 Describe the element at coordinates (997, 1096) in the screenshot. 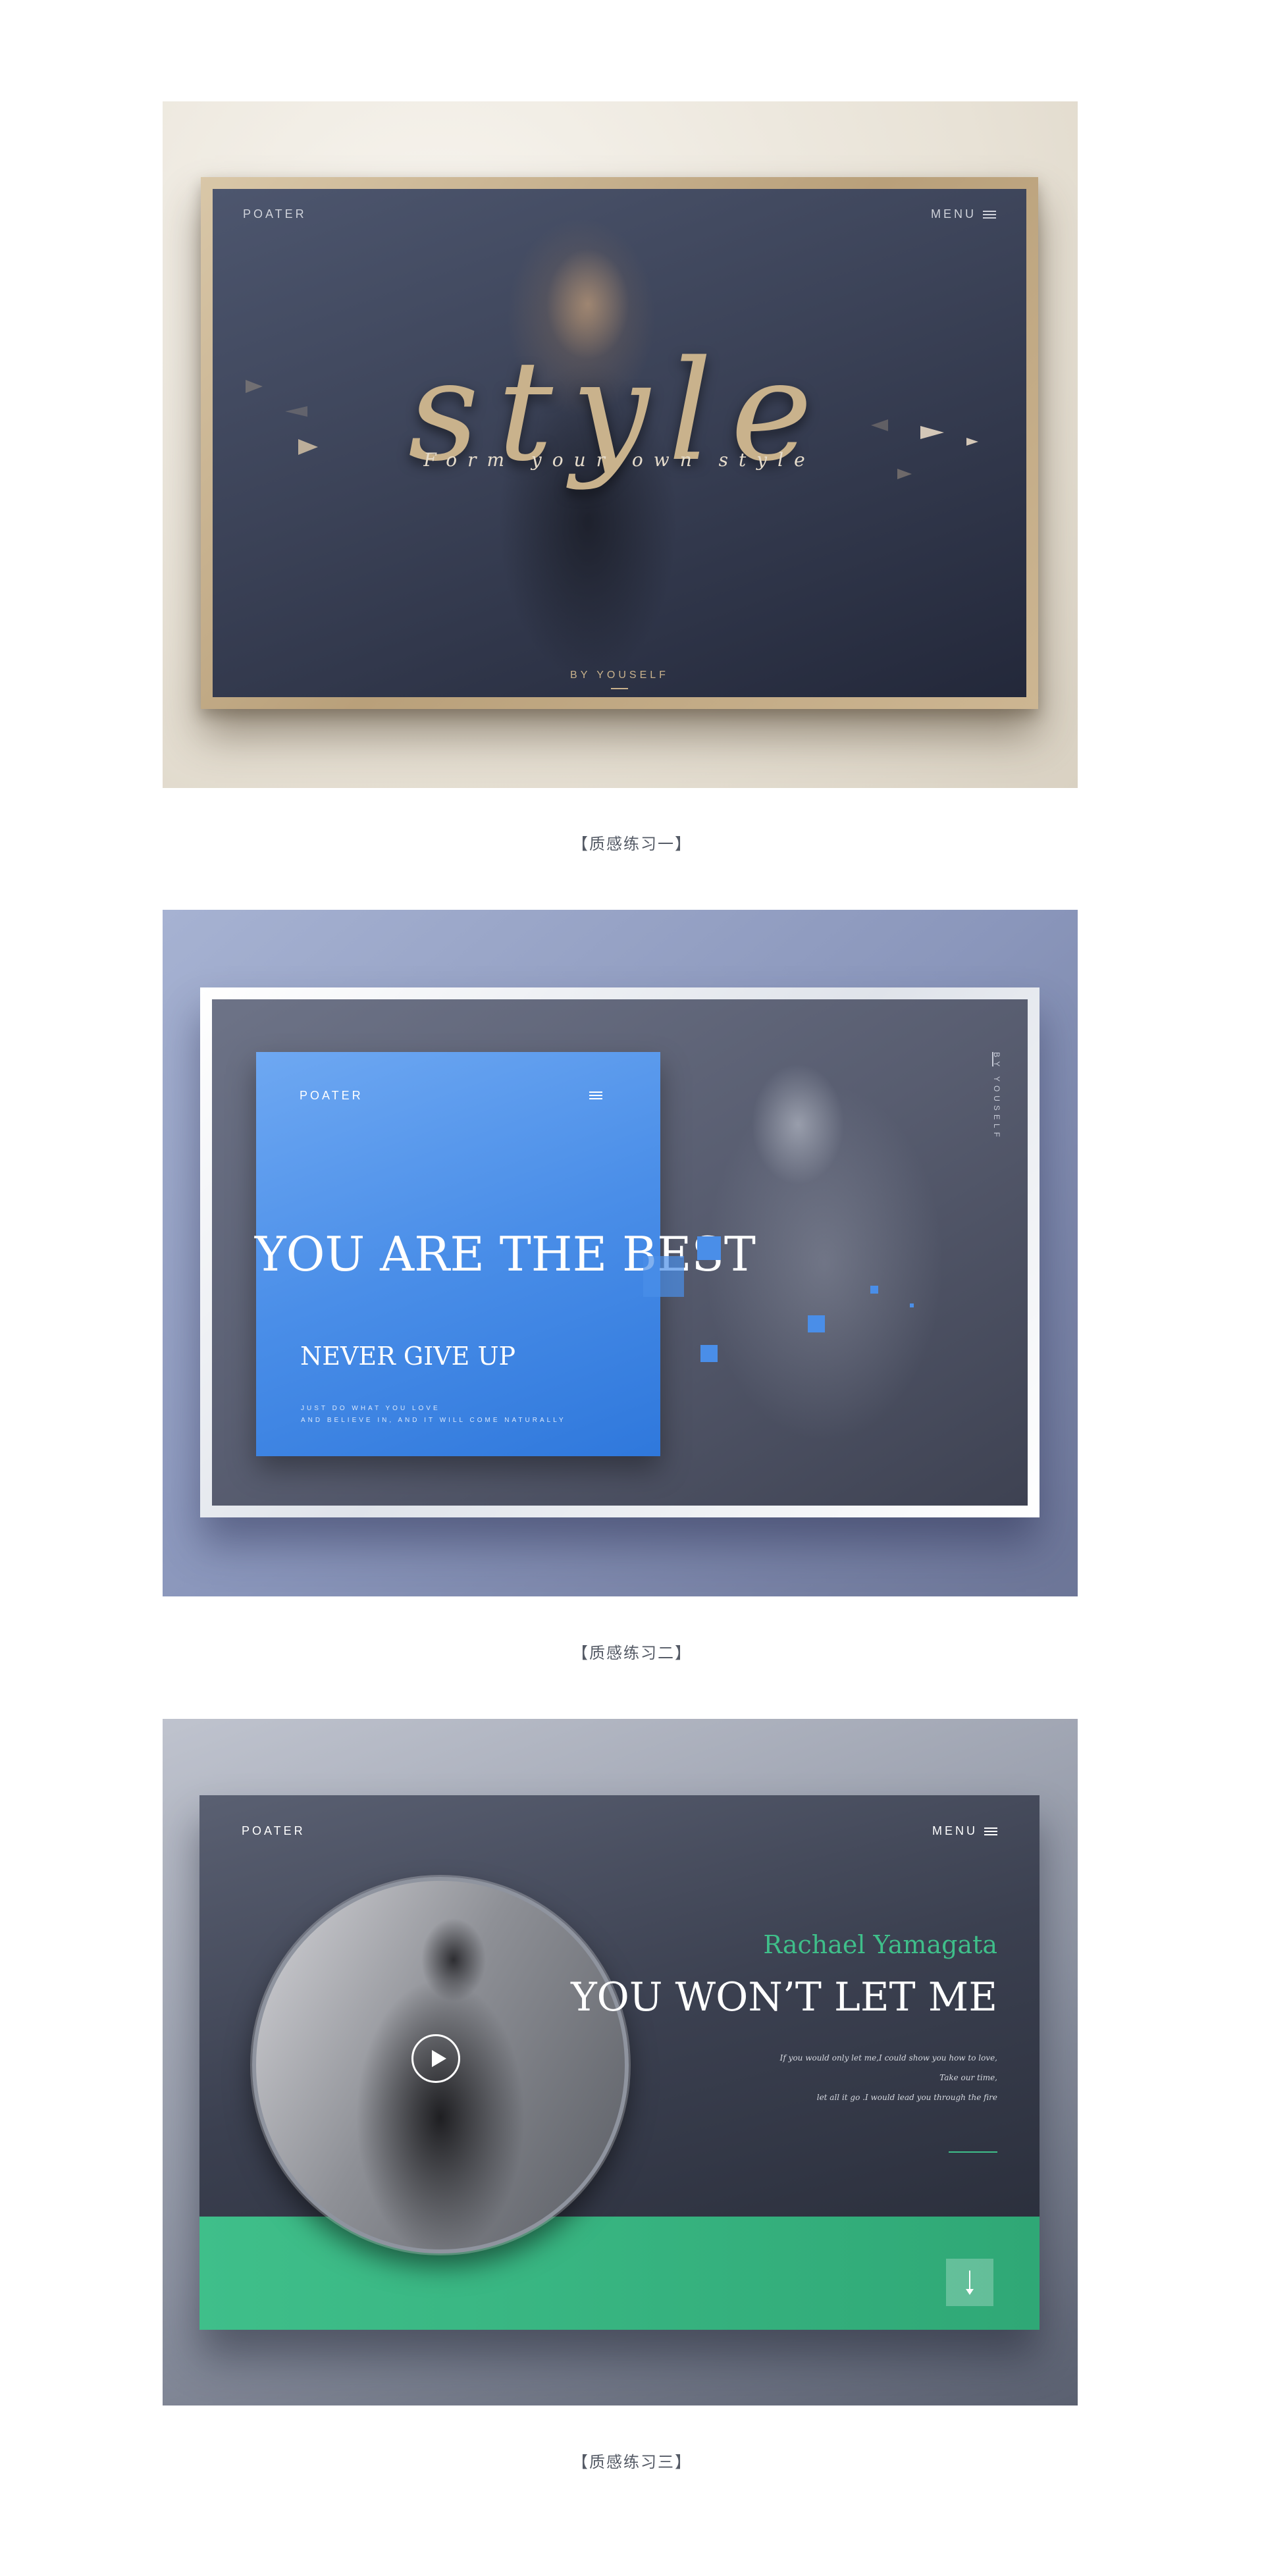

I see `vertical-byline: BY YOUSELF` at that location.